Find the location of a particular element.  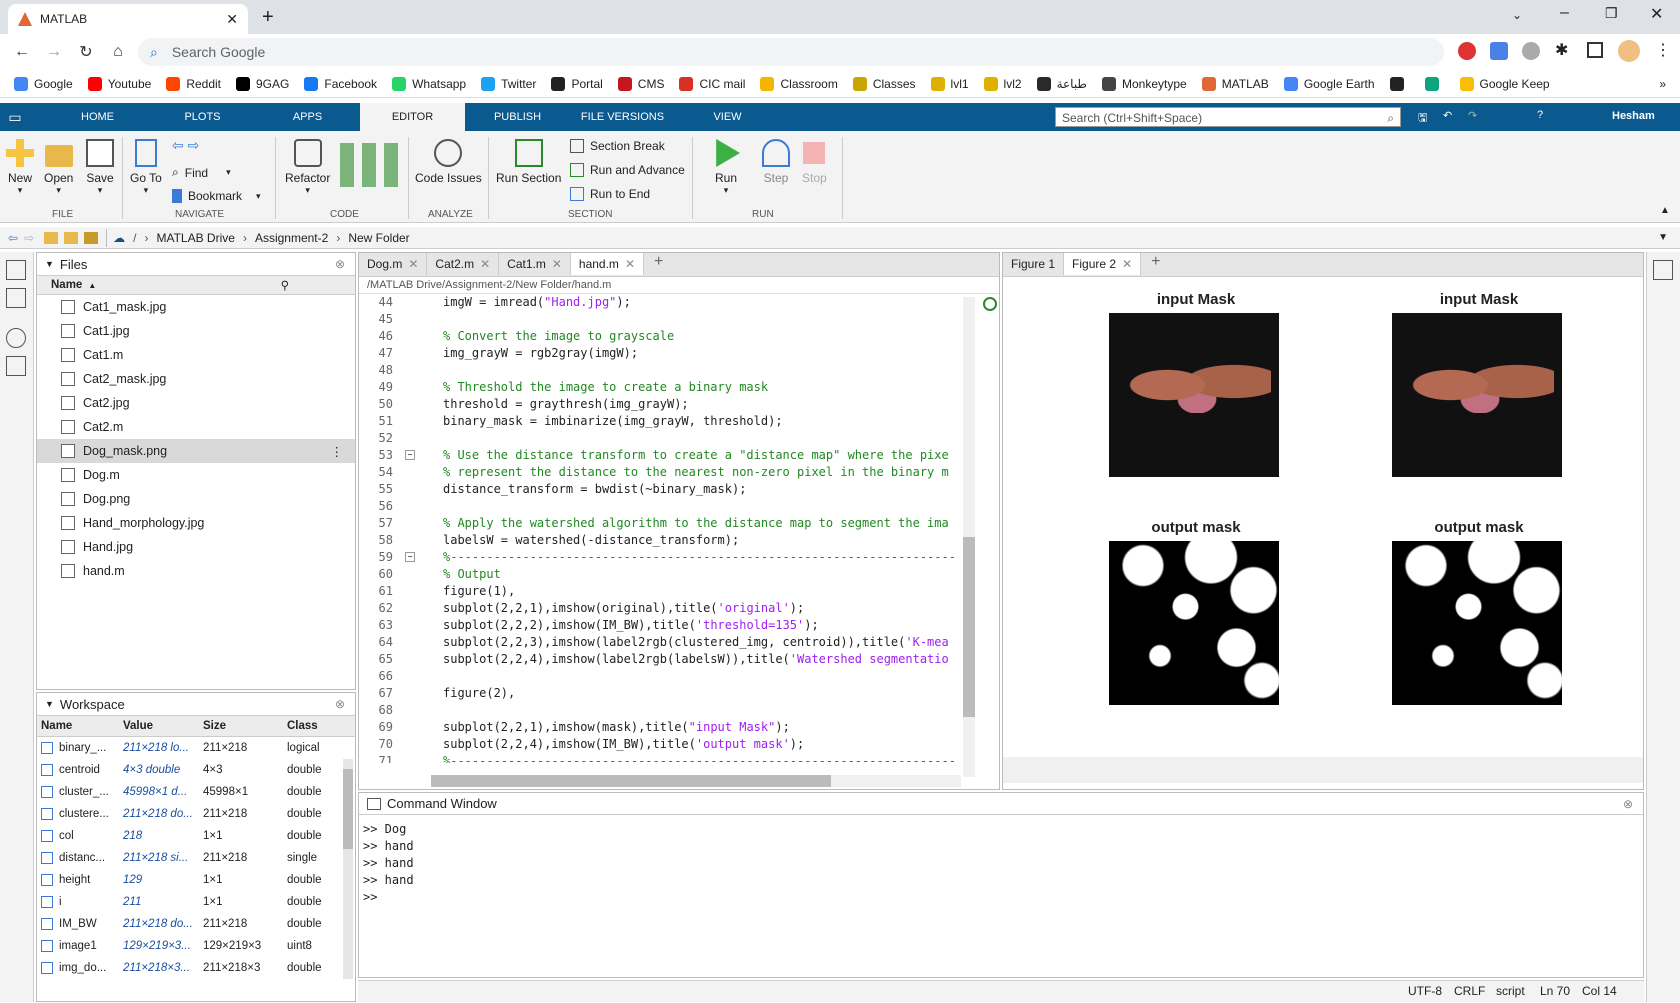

breadcrumb-assignment: Assignment-2 is located at coordinates (291, 238).